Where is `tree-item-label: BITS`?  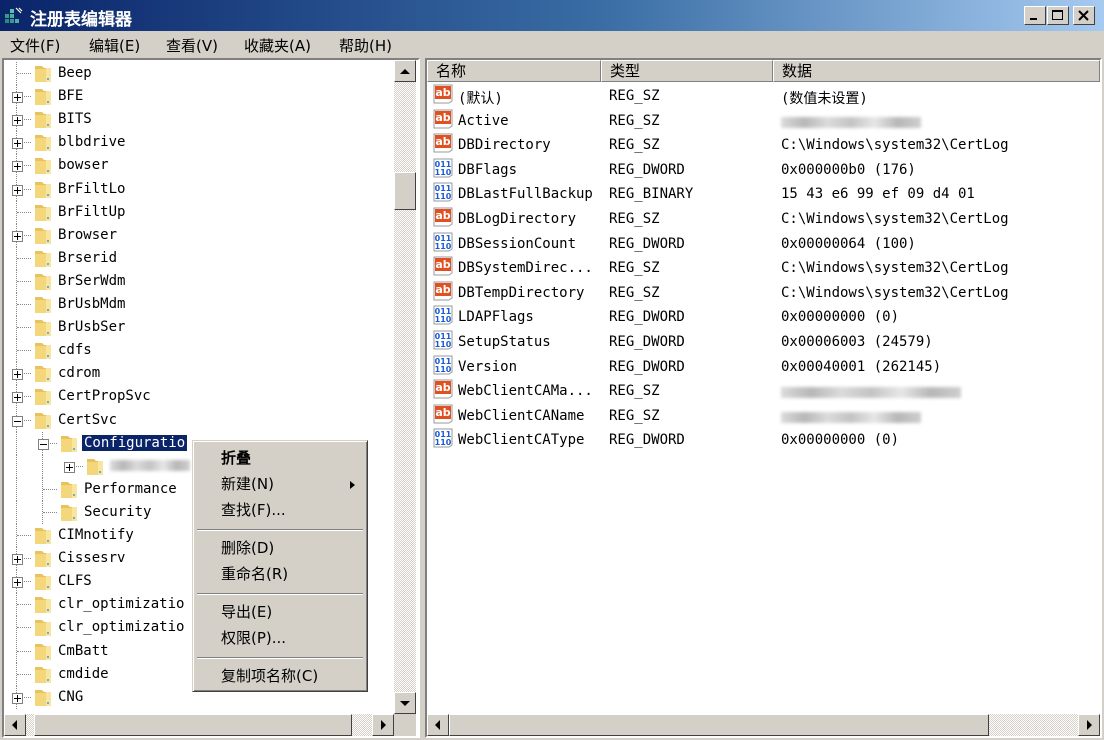
tree-item-label: BITS is located at coordinates (75, 119).